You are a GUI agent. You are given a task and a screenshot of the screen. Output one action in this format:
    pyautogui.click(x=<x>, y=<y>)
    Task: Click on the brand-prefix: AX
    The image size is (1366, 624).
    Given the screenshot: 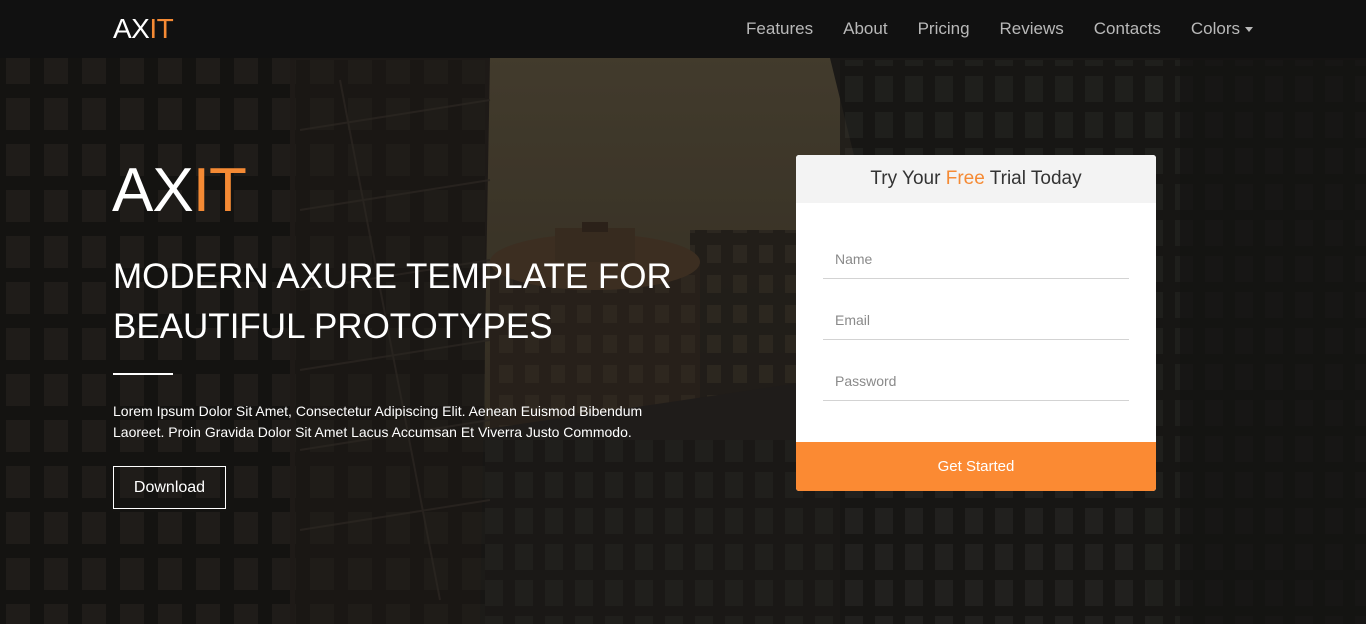 What is the action you would take?
    pyautogui.click(x=131, y=28)
    